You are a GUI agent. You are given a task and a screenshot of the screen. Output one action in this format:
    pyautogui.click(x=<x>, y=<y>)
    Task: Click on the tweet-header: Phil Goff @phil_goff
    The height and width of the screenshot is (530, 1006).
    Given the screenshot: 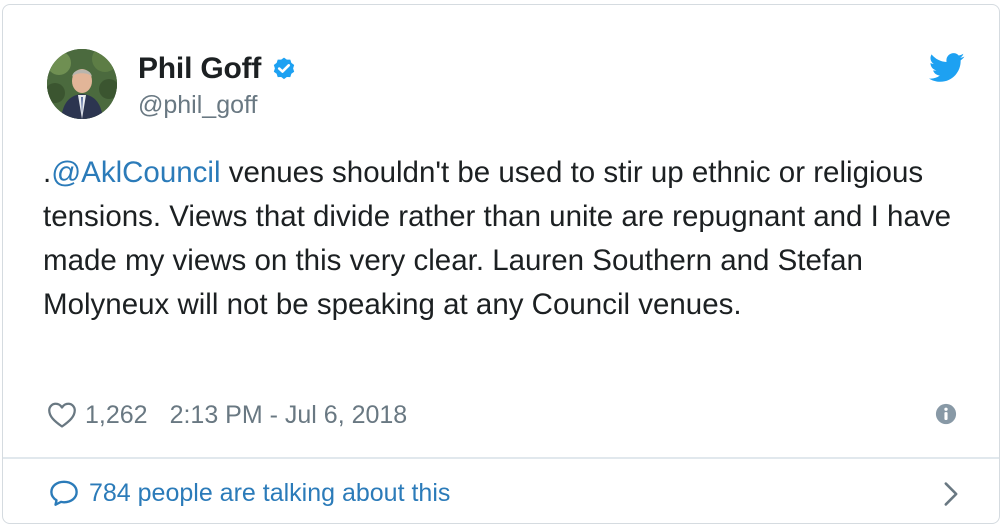 What is the action you would take?
    pyautogui.click(x=504, y=85)
    